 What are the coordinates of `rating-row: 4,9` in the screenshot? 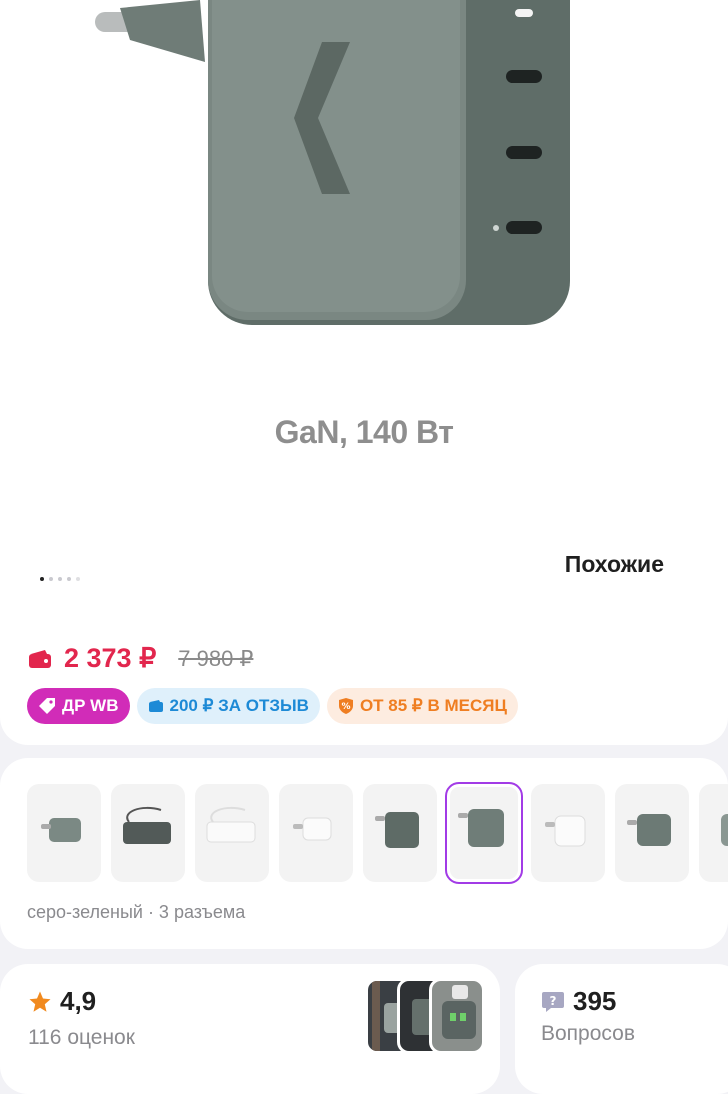 It's located at (62, 1001).